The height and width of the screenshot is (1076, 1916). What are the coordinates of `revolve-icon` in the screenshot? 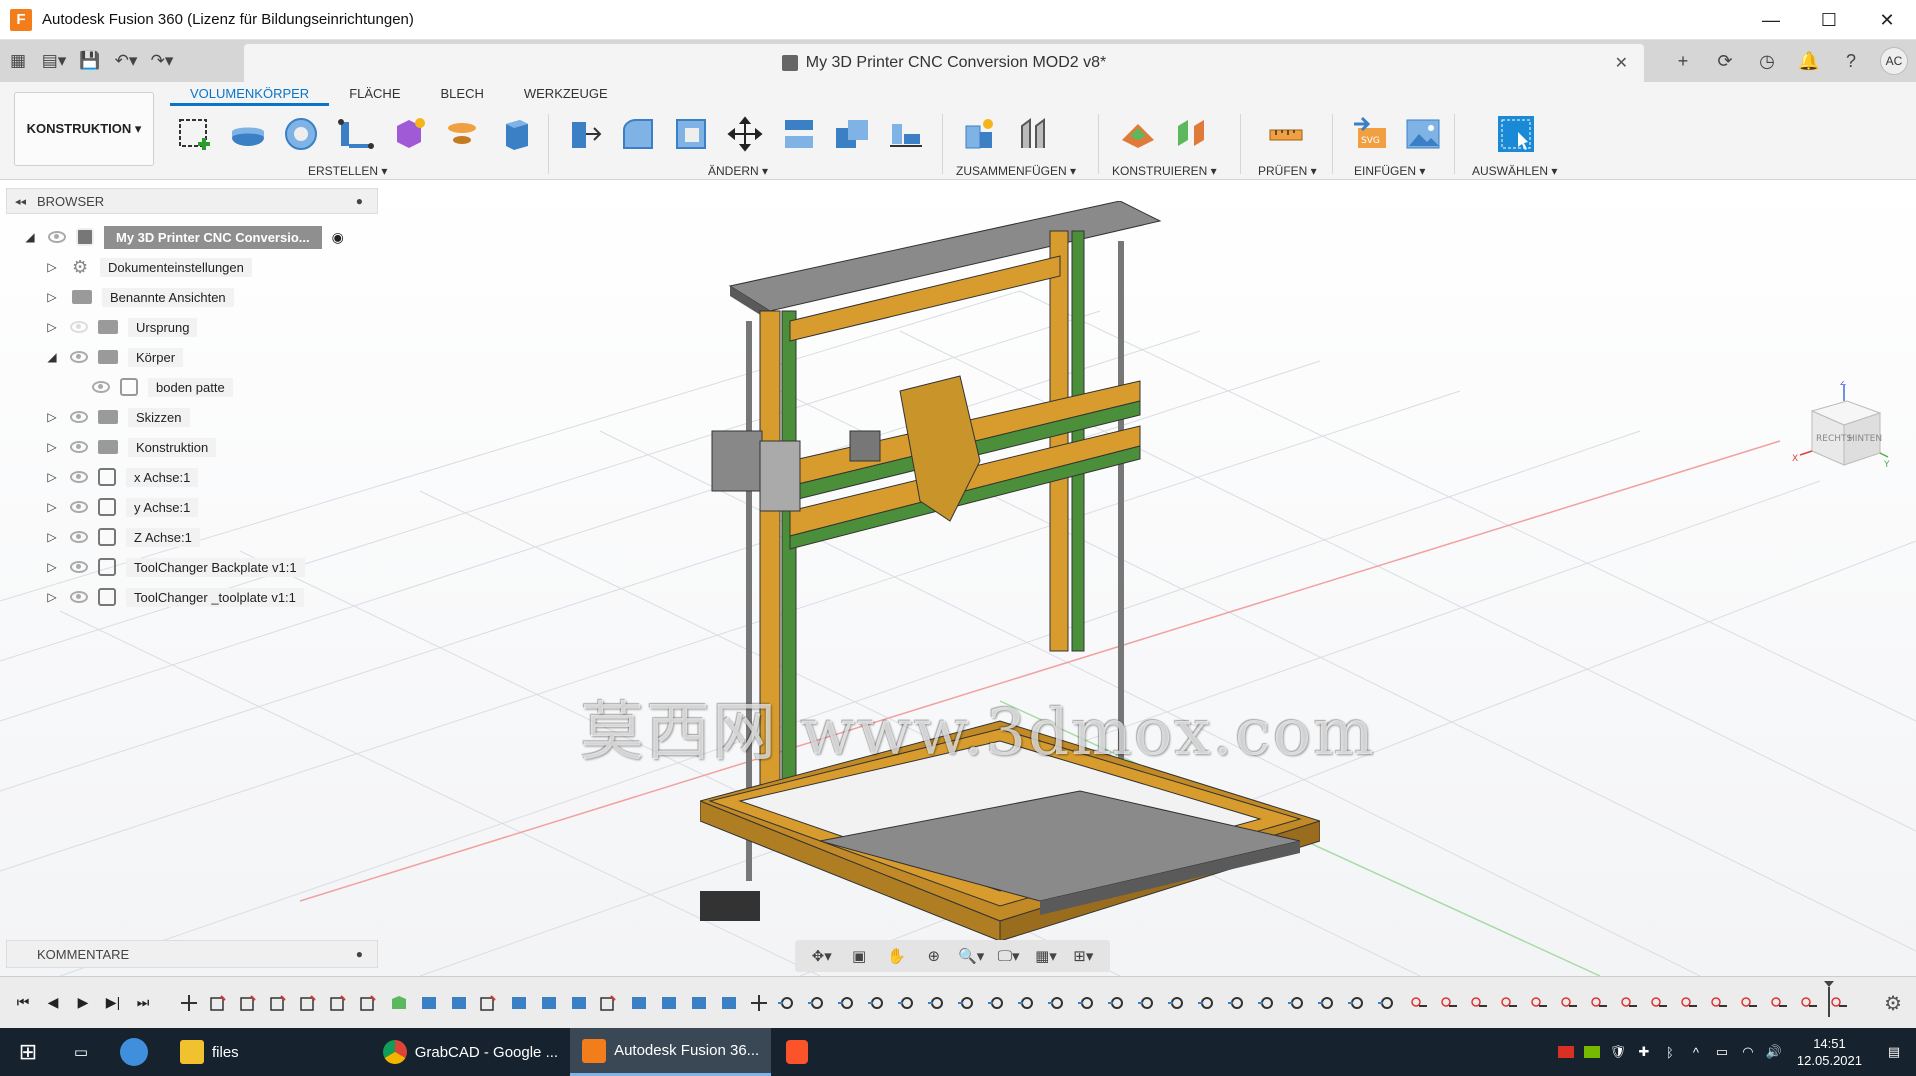 It's located at (301, 134).